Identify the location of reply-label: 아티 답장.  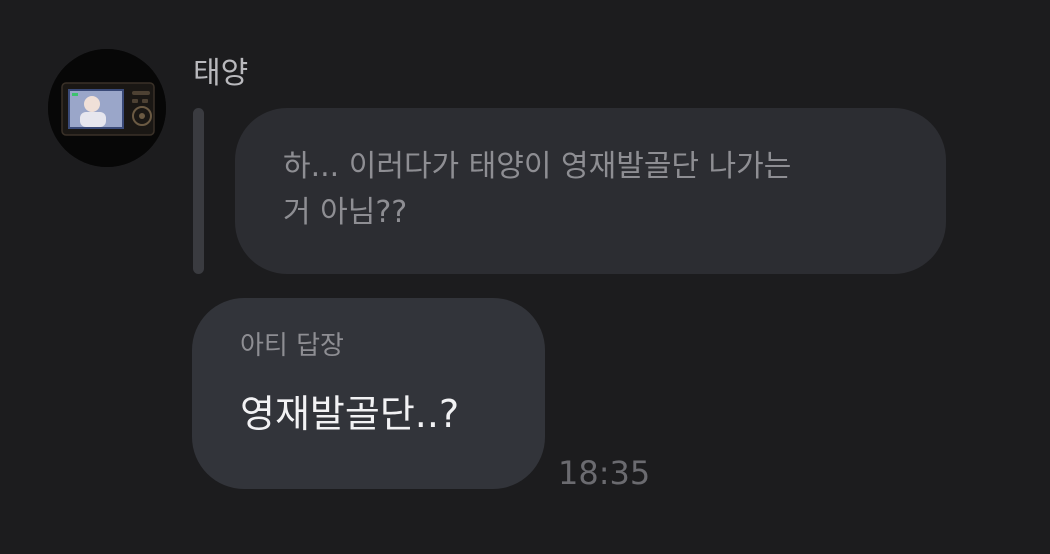
(292, 346).